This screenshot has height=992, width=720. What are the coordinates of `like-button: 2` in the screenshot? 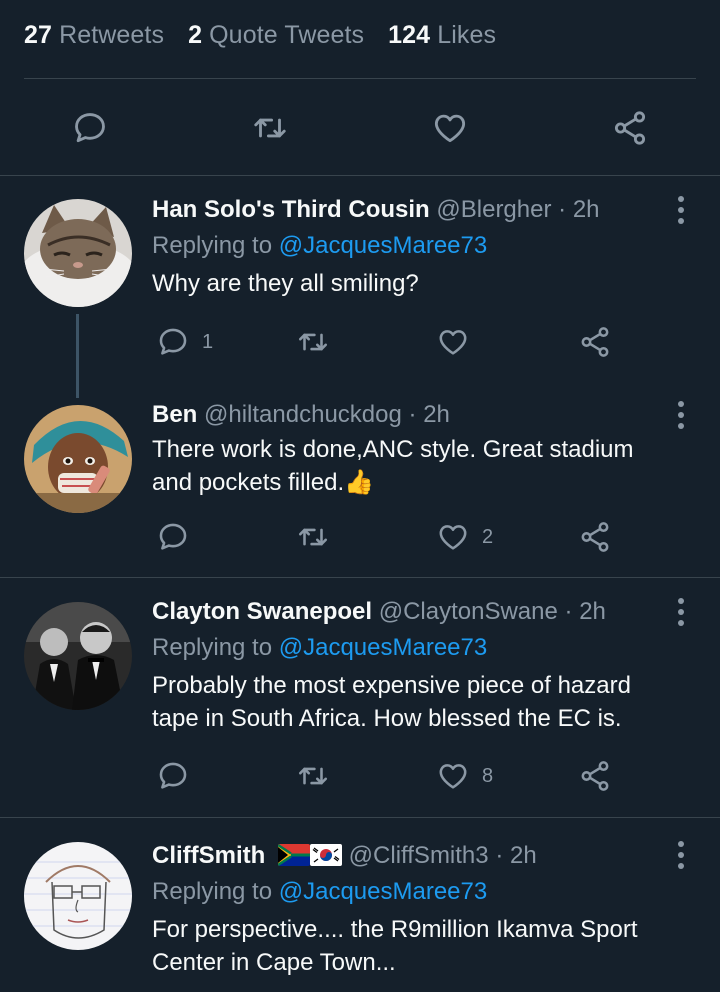 It's located at (464, 537).